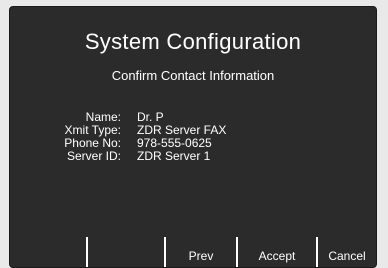  What do you see at coordinates (193, 41) in the screenshot?
I see `page-title: System Configuration` at bounding box center [193, 41].